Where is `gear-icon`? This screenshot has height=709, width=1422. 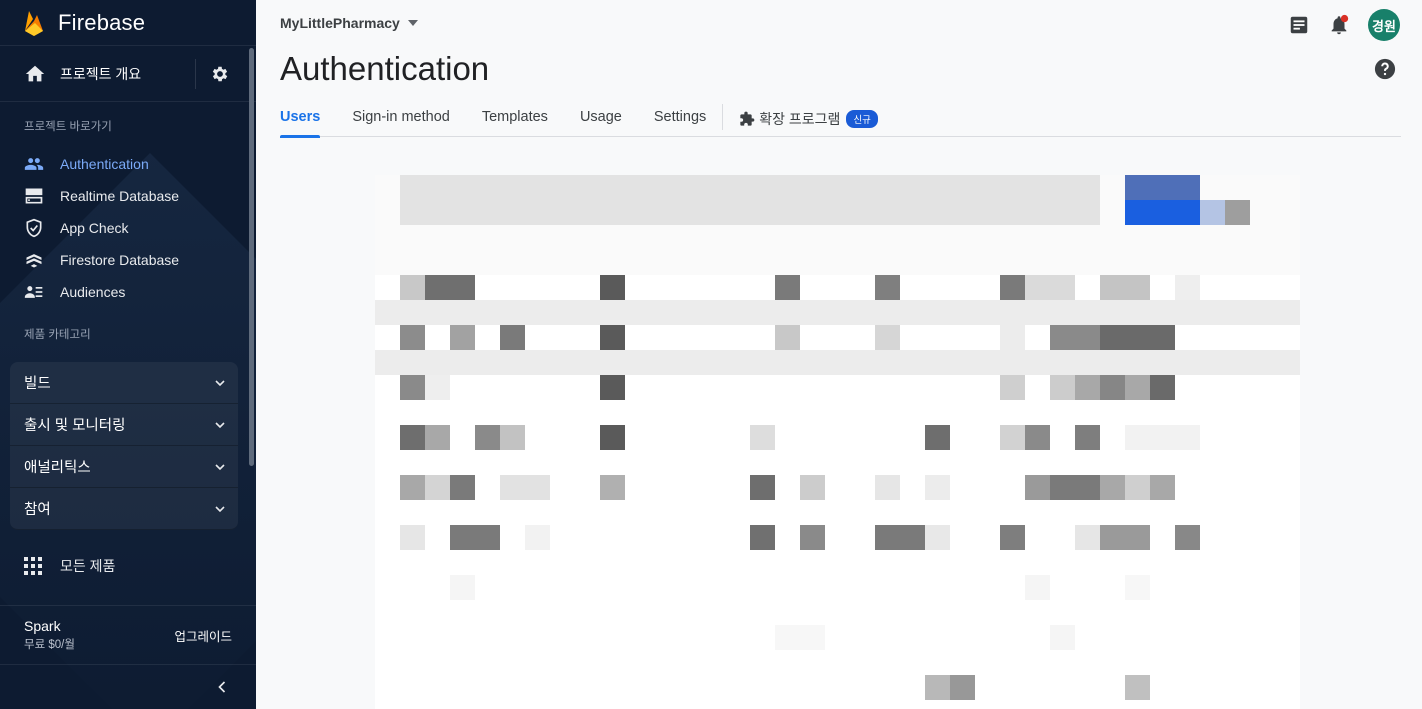 gear-icon is located at coordinates (220, 74).